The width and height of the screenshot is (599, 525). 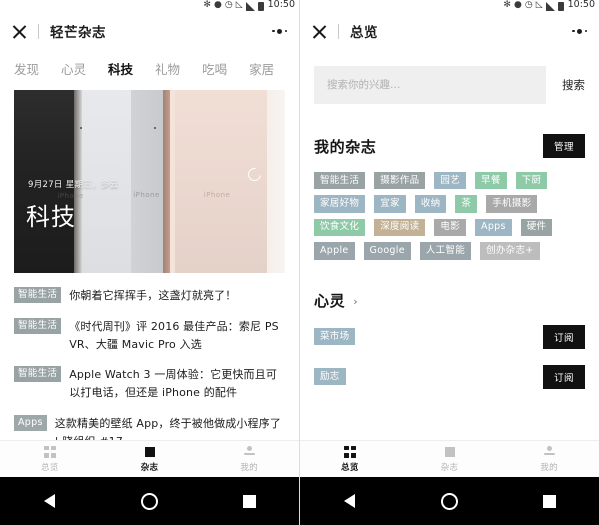 What do you see at coordinates (449, 285) in the screenshot?
I see `mind-section-header: 心灵 ›` at bounding box center [449, 285].